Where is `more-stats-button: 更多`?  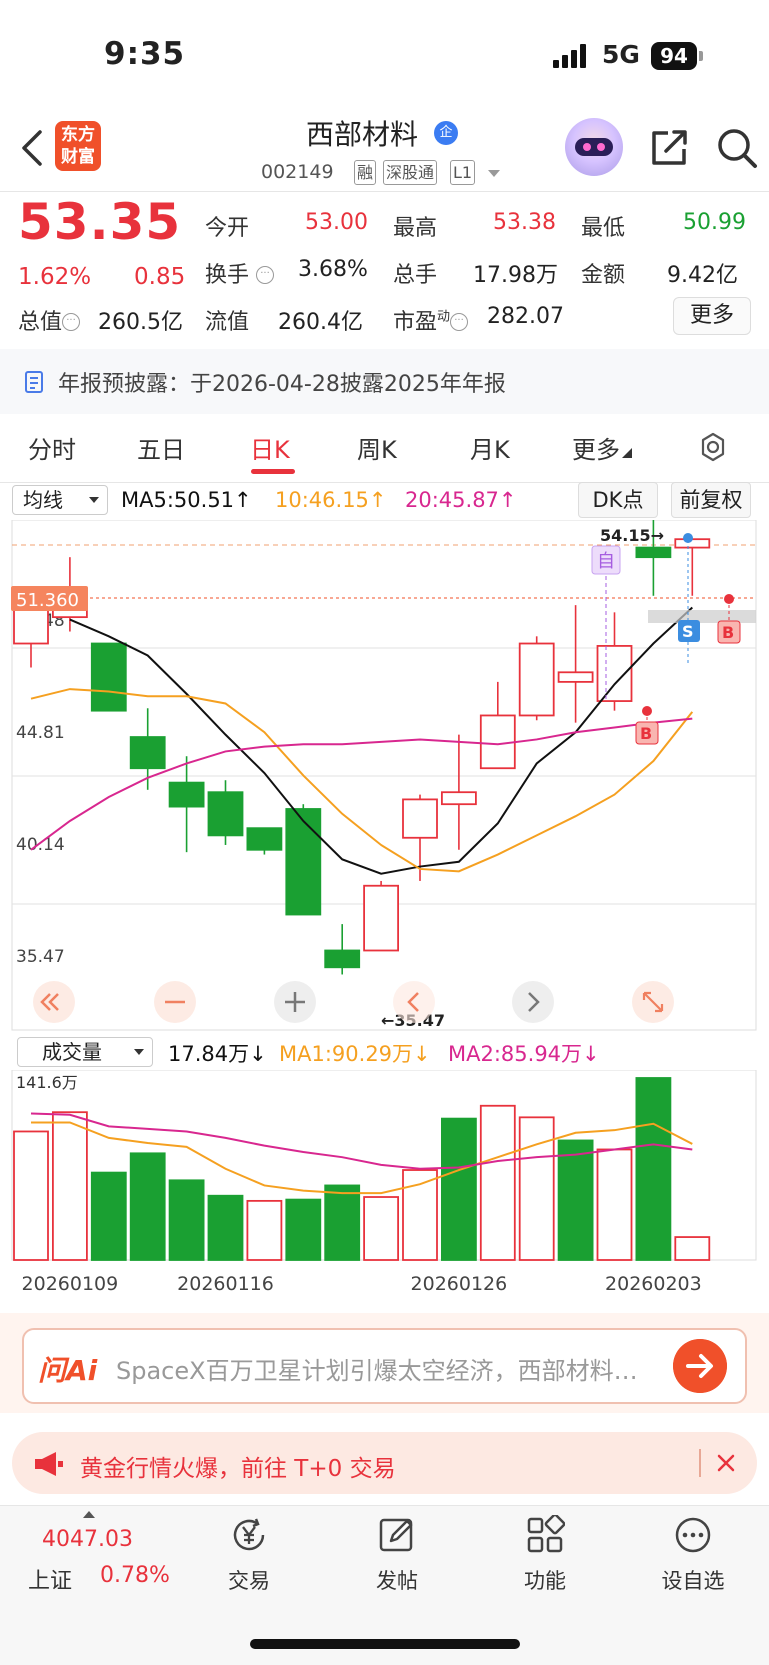
more-stats-button: 更多 is located at coordinates (712, 316).